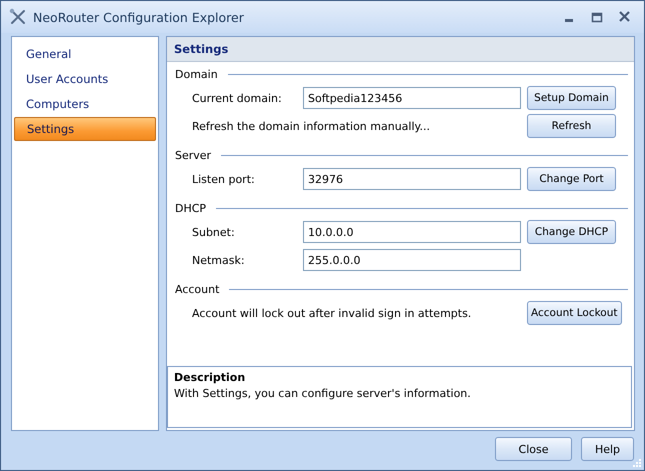 This screenshot has height=471, width=645. What do you see at coordinates (571, 98) in the screenshot?
I see `action-button: Setup Domain` at bounding box center [571, 98].